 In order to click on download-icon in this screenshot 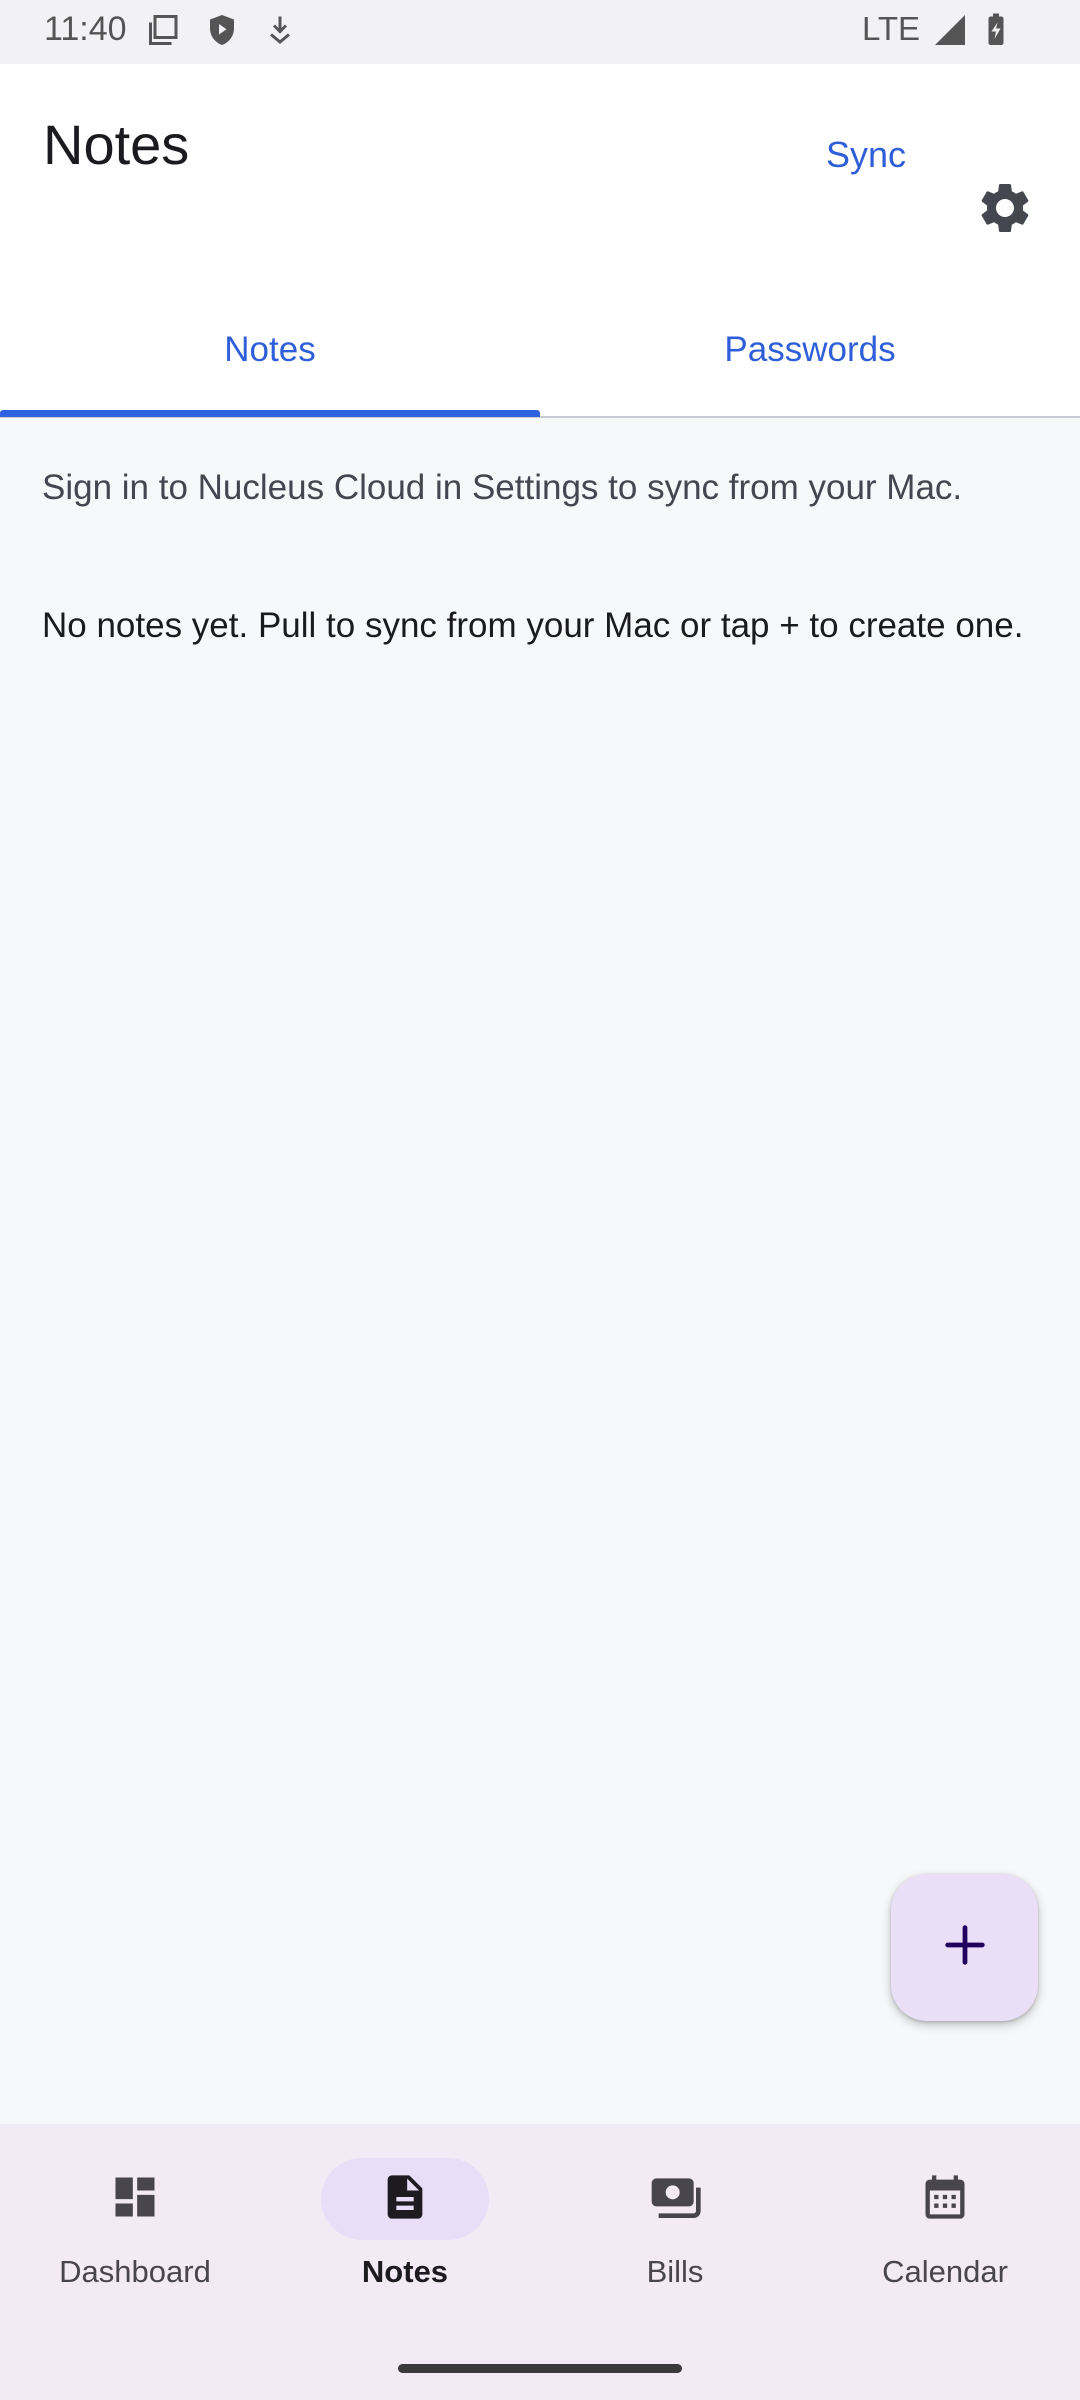, I will do `click(280, 32)`.